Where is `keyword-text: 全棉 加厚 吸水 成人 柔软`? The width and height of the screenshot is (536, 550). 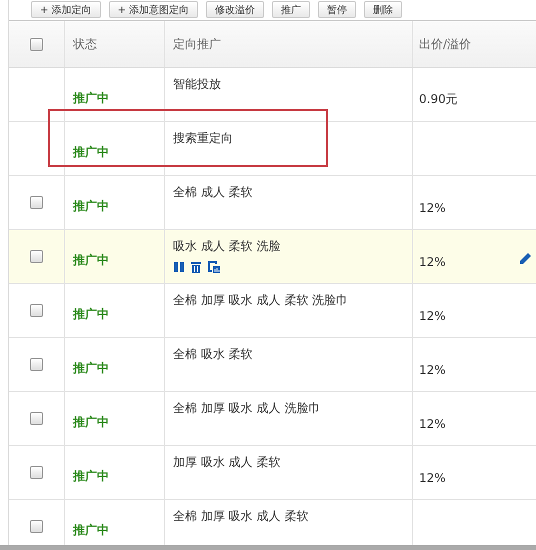 keyword-text: 全棉 加厚 吸水 成人 柔软 is located at coordinates (240, 516).